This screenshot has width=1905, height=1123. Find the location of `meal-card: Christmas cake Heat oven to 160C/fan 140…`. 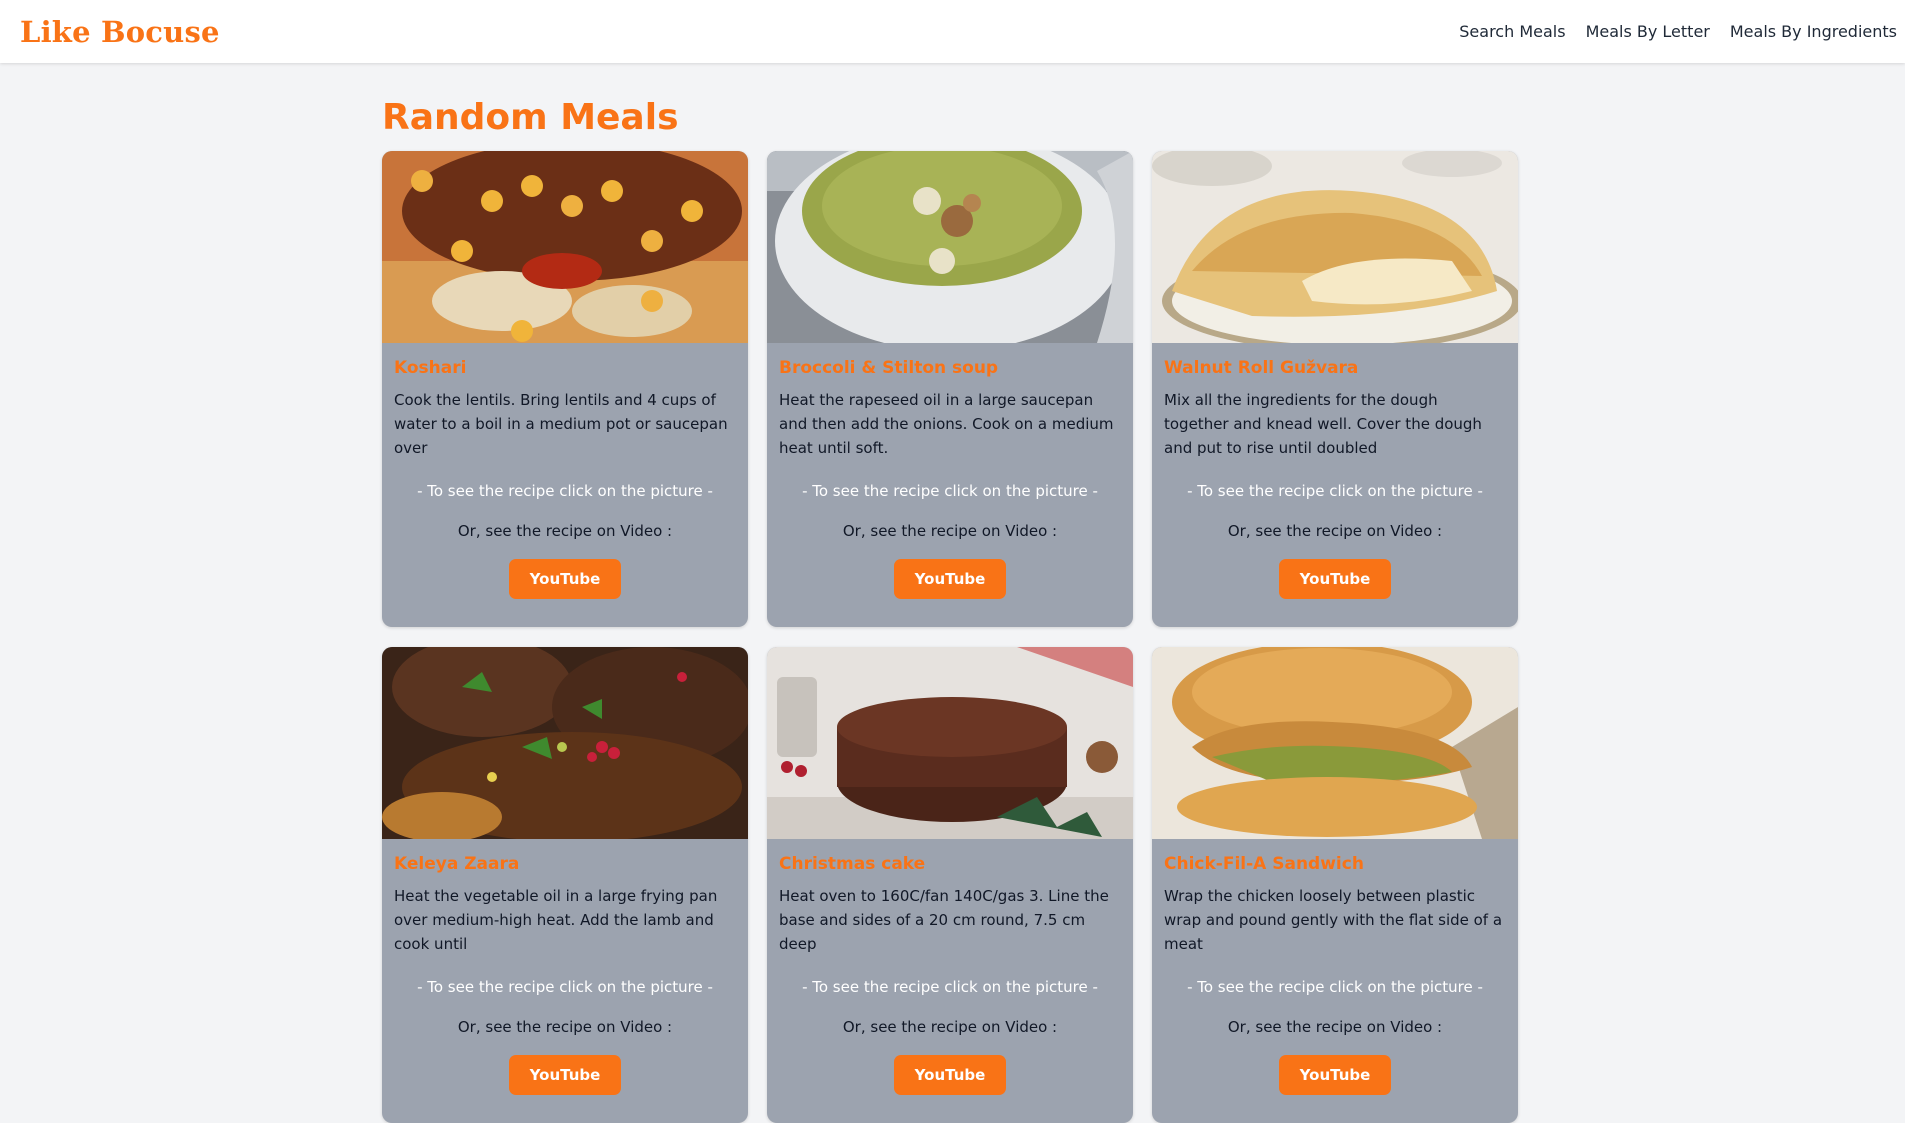

meal-card: Christmas cake Heat oven to 160C/fan 140… is located at coordinates (950, 885).